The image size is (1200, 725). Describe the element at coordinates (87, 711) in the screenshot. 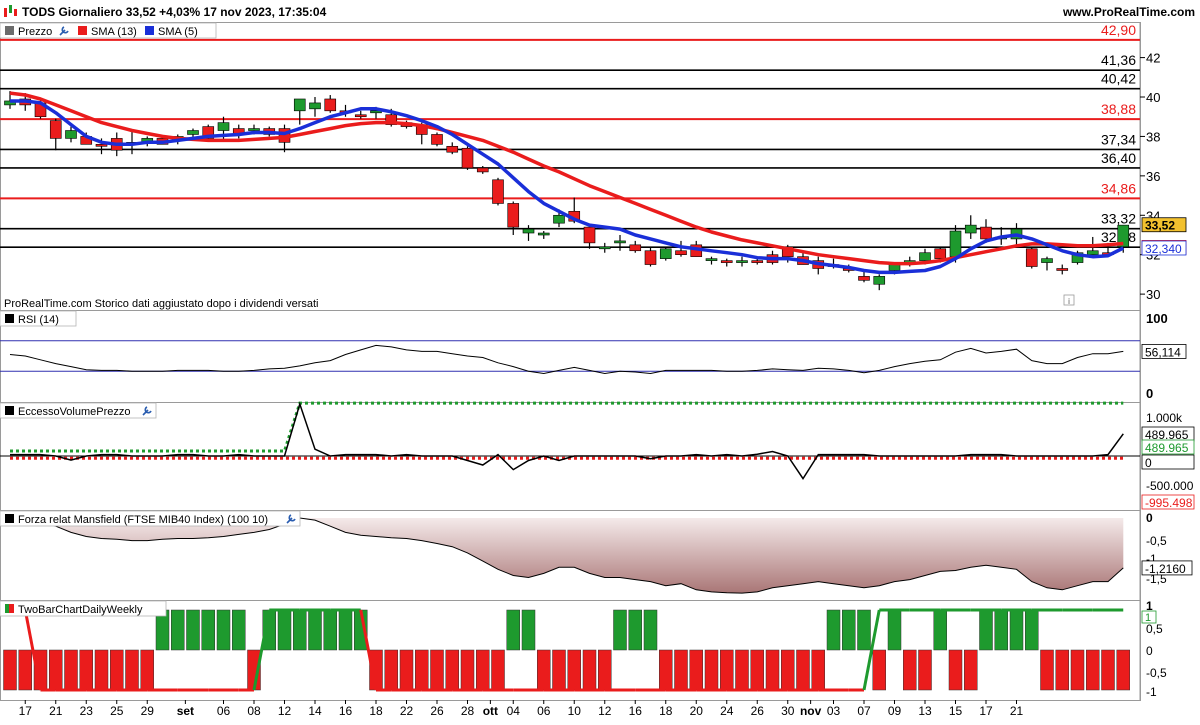

I see `x-tick-label: 23` at that location.